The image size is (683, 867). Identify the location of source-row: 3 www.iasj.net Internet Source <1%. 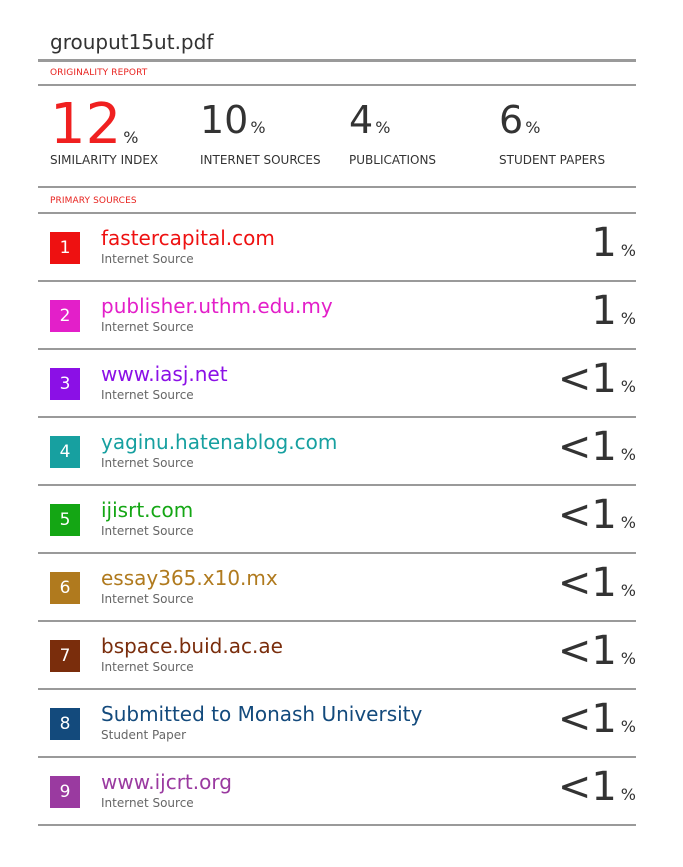
(337, 384).